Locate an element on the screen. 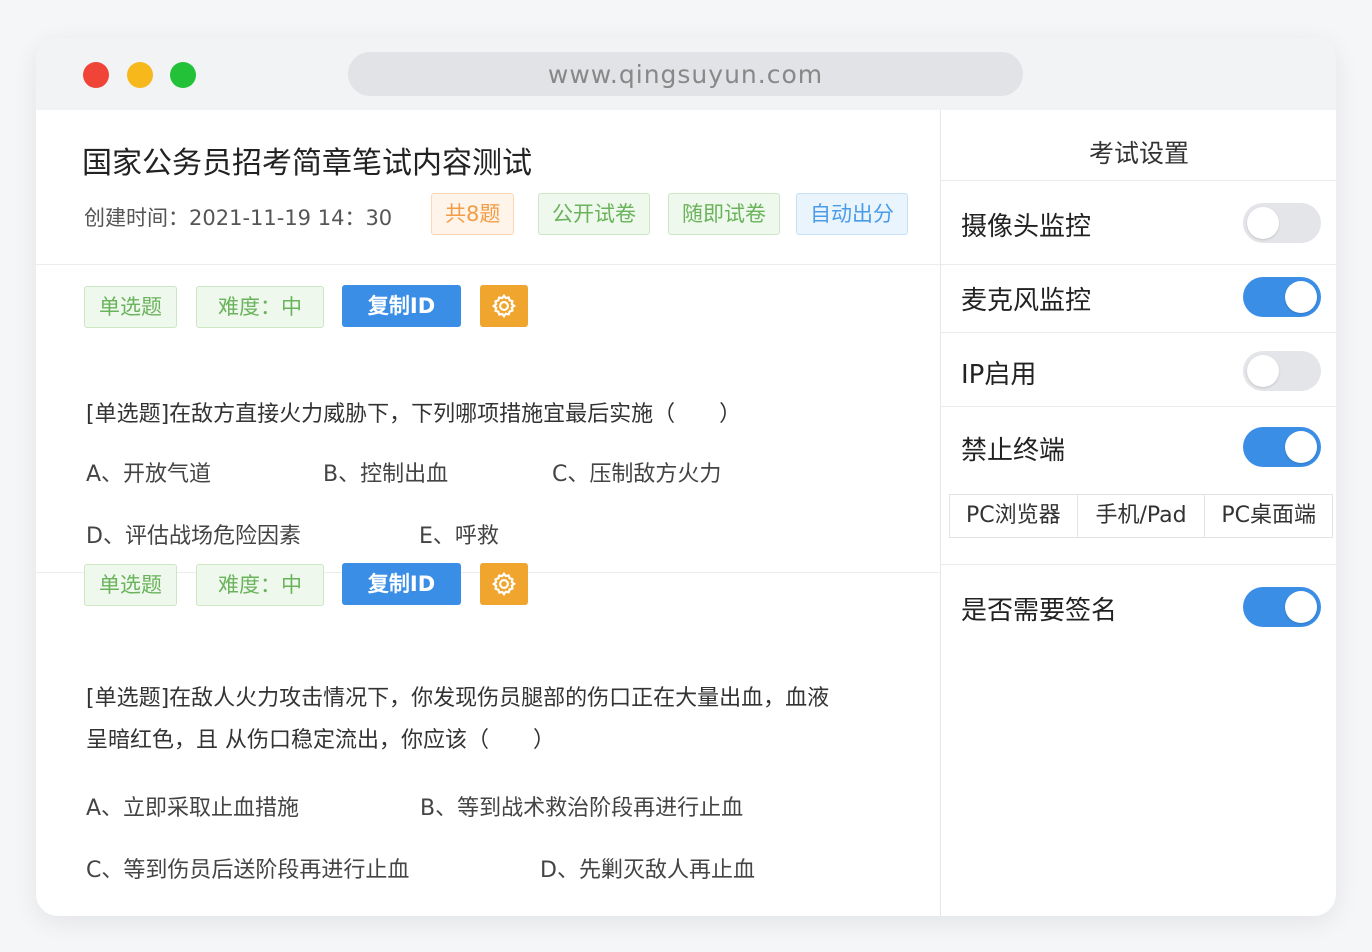 This screenshot has height=952, width=1372. setting-block-terminal: 禁止终端 is located at coordinates (1138, 447).